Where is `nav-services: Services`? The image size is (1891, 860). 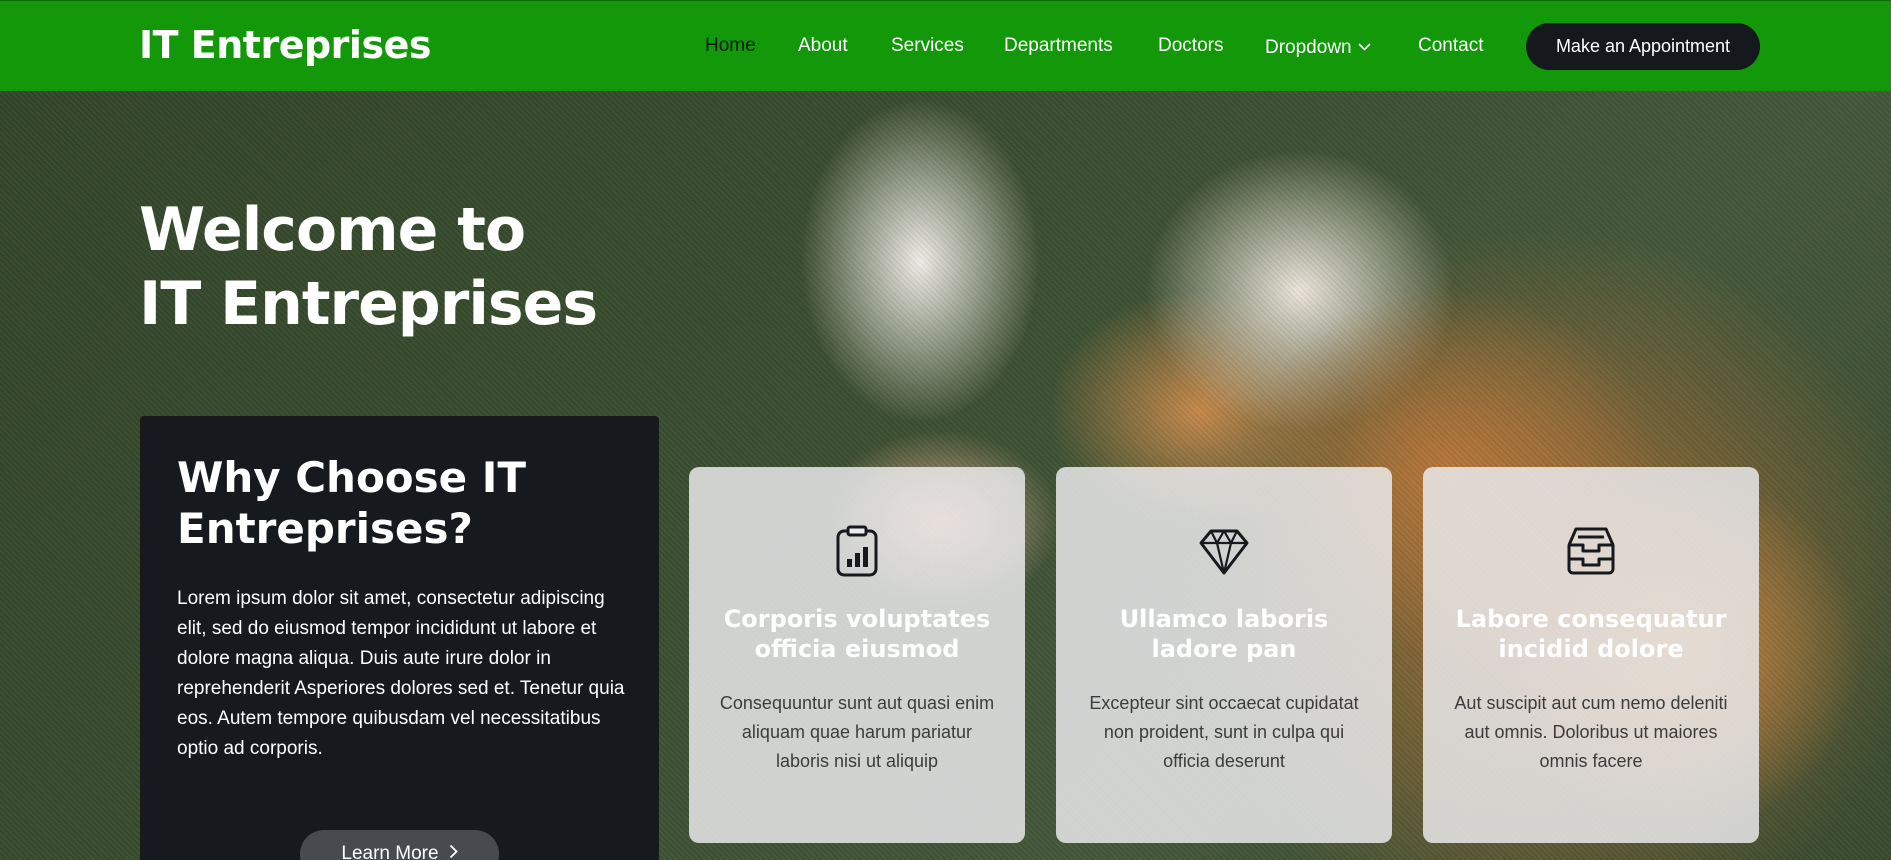 nav-services: Services is located at coordinates (927, 46).